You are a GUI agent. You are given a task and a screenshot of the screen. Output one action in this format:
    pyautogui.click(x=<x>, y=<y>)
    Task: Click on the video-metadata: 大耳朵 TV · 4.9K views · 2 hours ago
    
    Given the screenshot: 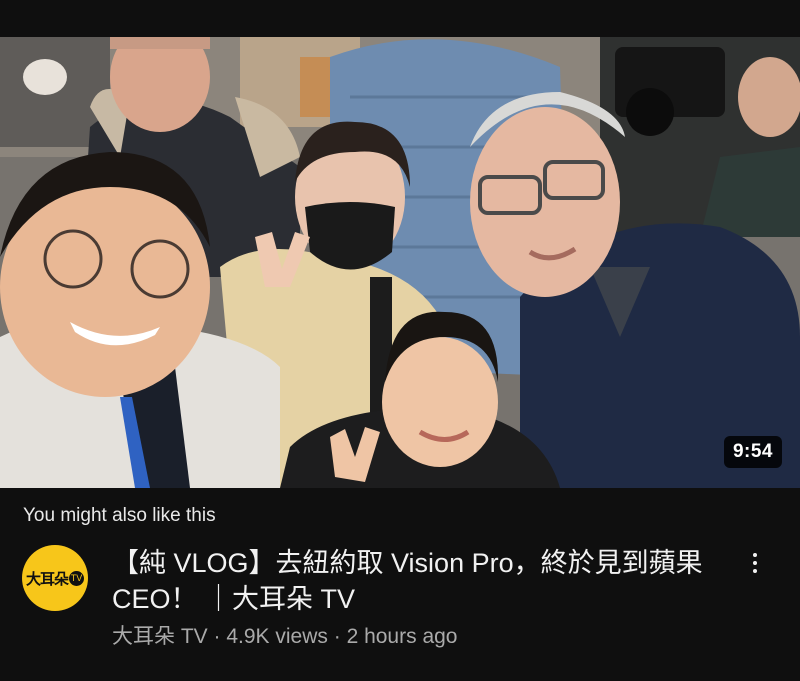 What is the action you would take?
    pyautogui.click(x=284, y=635)
    